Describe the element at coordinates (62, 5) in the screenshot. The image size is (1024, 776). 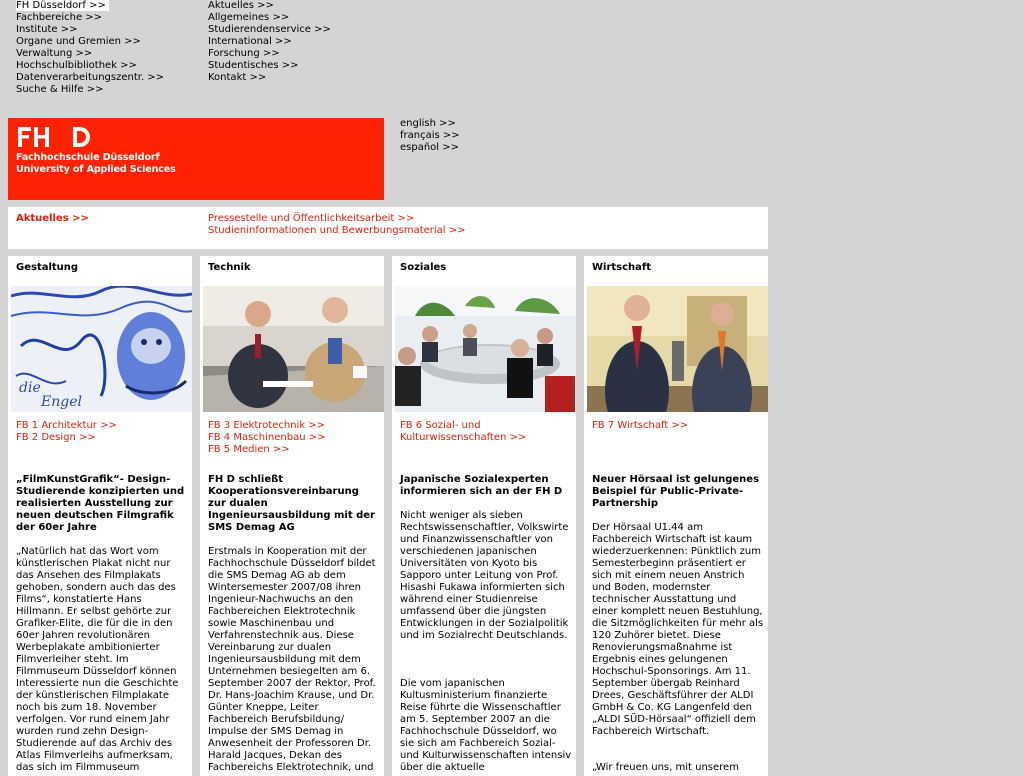
I see `nav-link-fh-duesseldorf: FH Düsseldorf >>` at that location.